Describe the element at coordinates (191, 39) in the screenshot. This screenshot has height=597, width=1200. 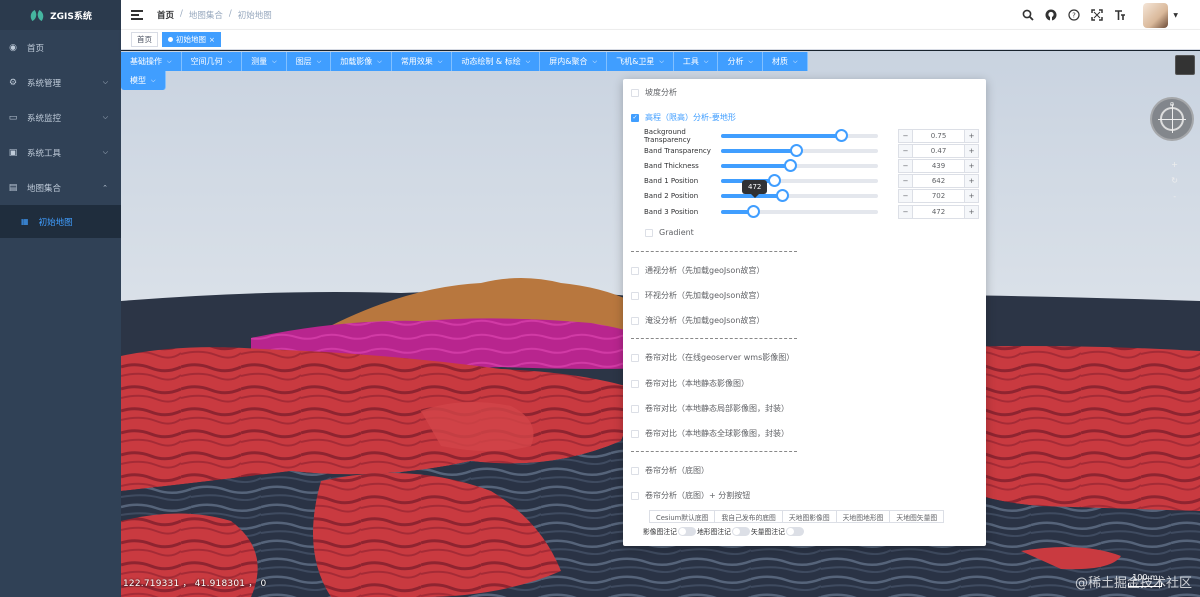
I see `tag-initial-map: 初始地图 ×` at that location.